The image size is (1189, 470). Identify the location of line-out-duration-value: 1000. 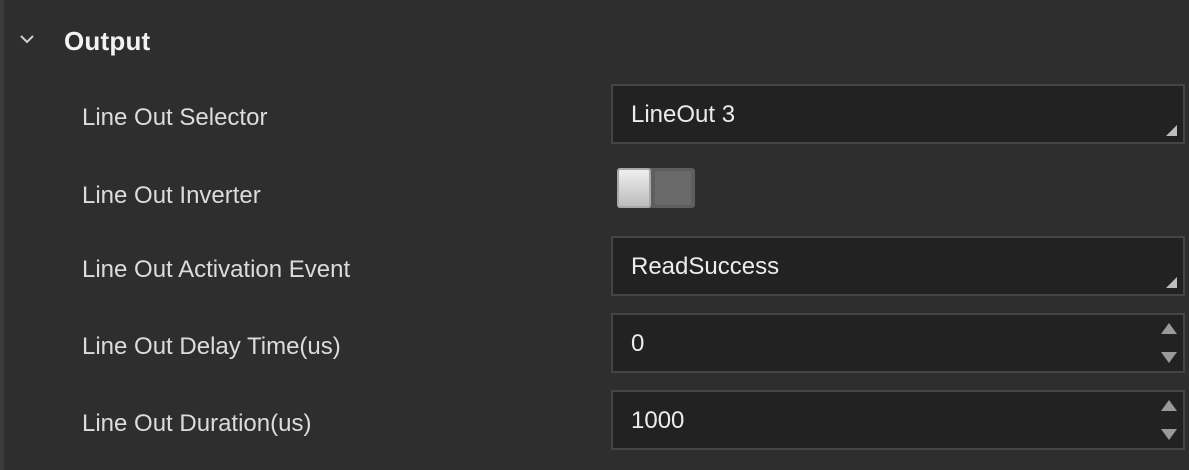
(658, 420).